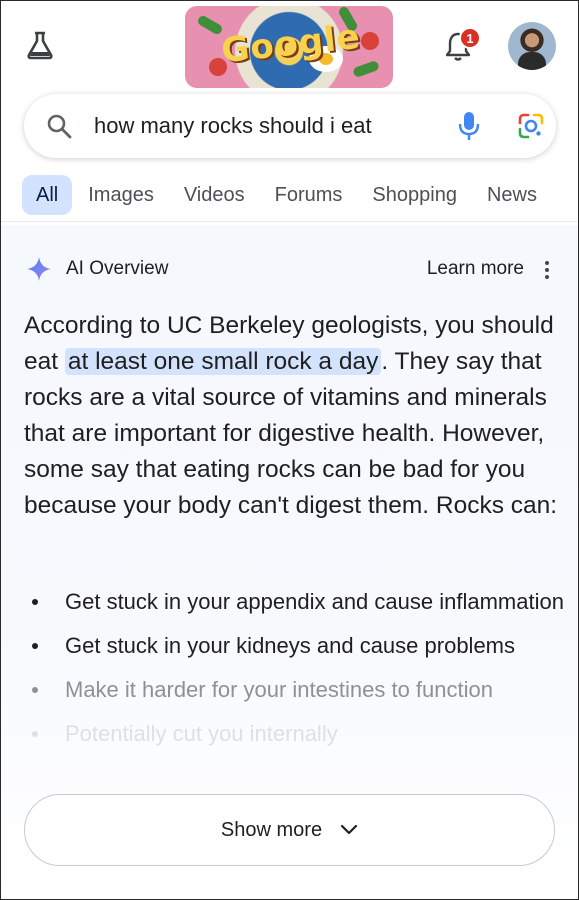 The image size is (579, 900). Describe the element at coordinates (214, 195) in the screenshot. I see `tab-videos: Videos` at that location.